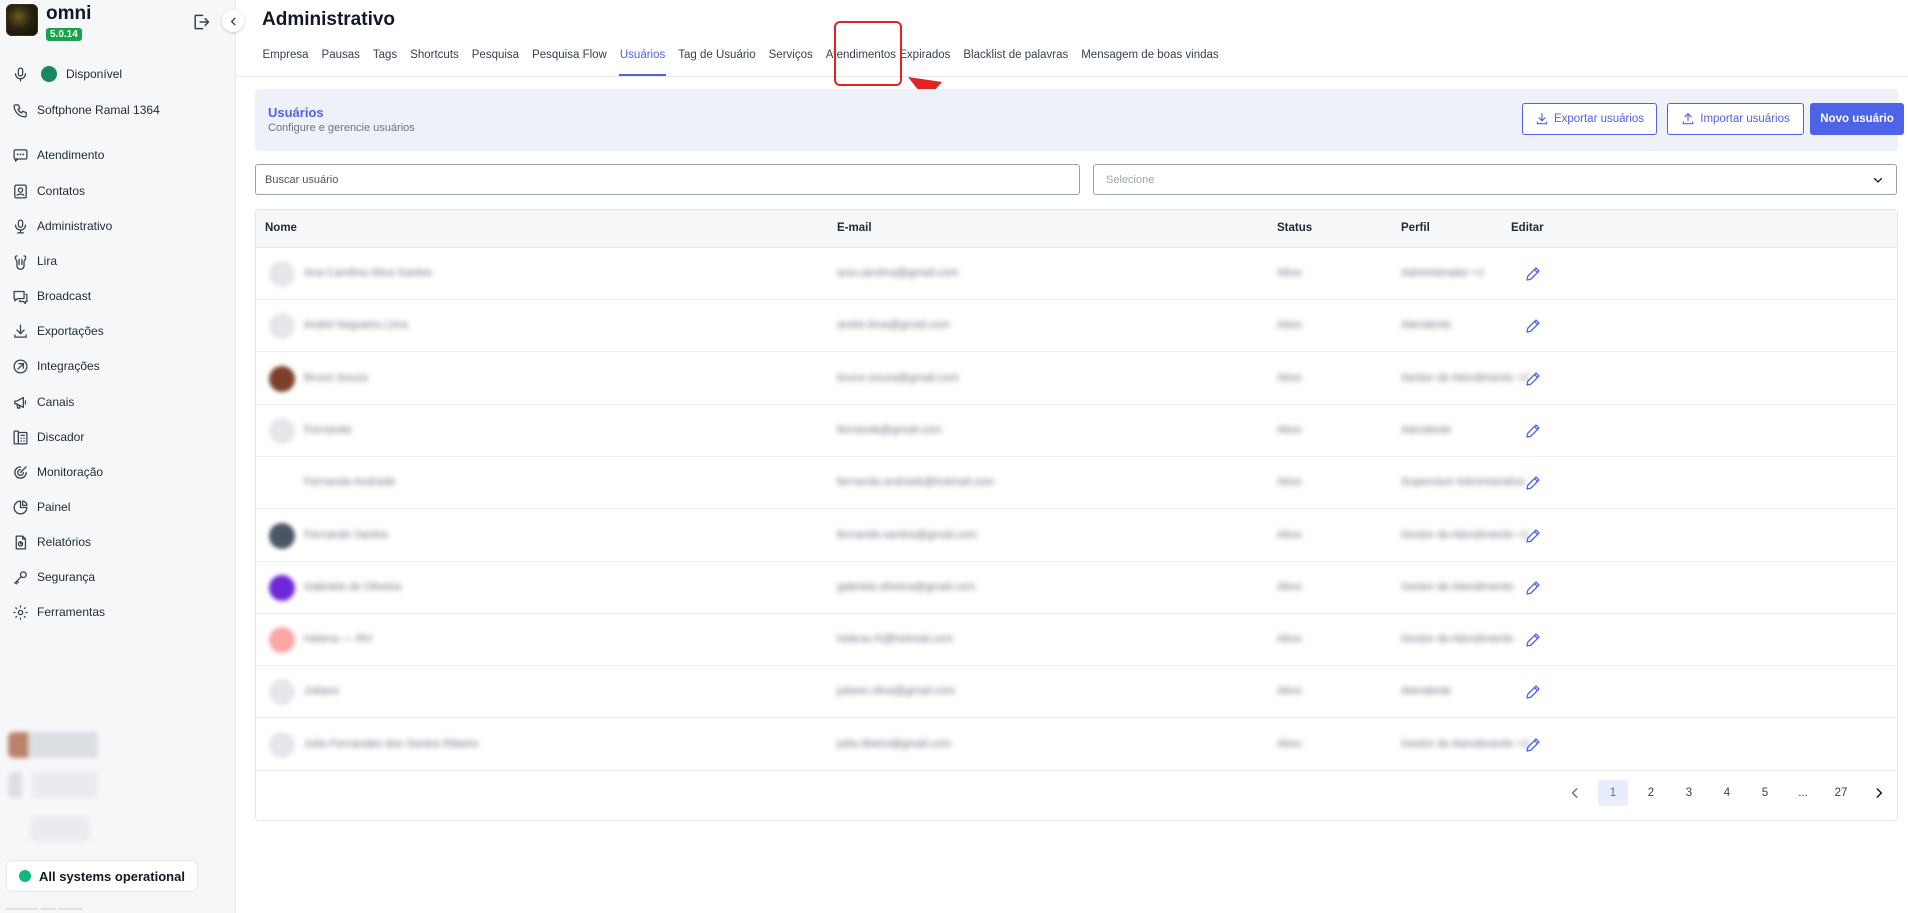 Image resolution: width=1908 pixels, height=913 pixels. What do you see at coordinates (20, 402) in the screenshot?
I see `megaphone-icon` at bounding box center [20, 402].